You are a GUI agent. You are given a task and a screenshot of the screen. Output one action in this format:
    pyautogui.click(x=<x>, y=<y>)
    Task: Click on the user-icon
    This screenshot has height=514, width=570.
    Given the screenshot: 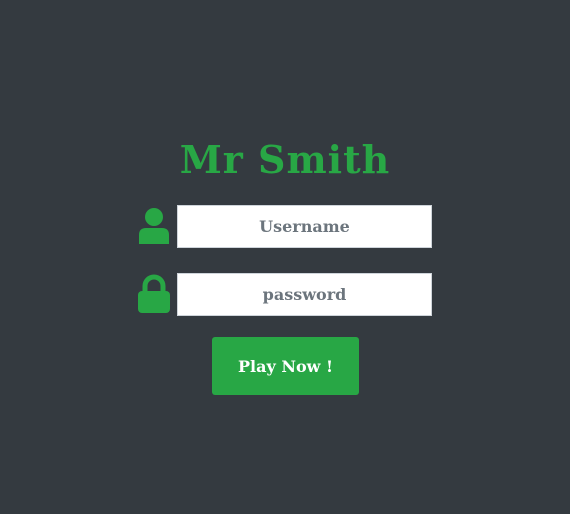 What is the action you would take?
    pyautogui.click(x=154, y=226)
    